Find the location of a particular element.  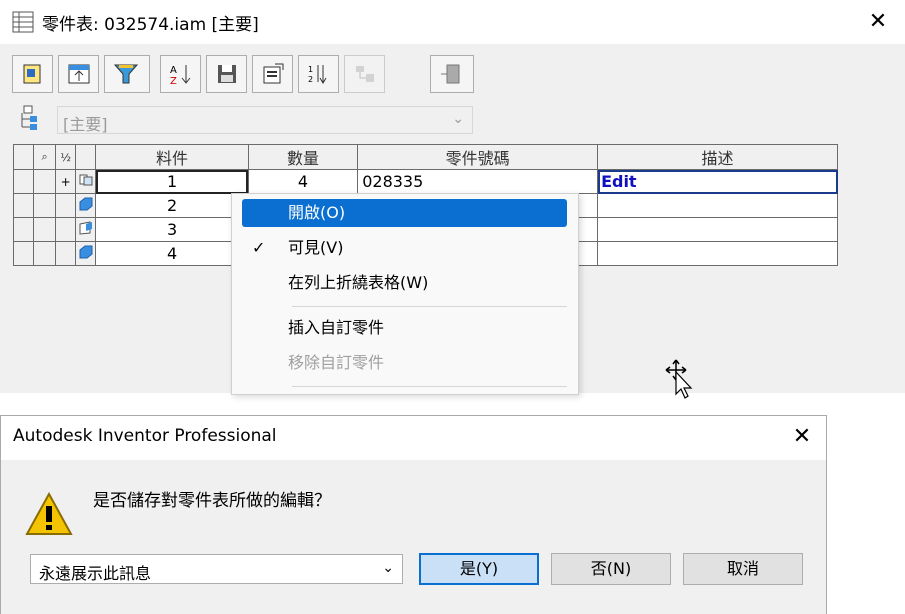

filter-icon is located at coordinates (126, 74).